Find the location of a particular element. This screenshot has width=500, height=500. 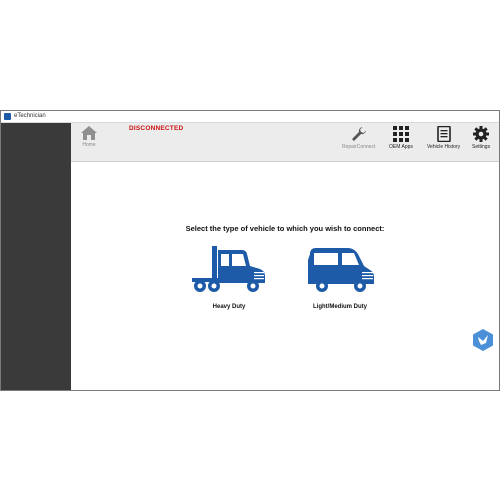

oem-apps-button: OEM Apps is located at coordinates (401, 138).